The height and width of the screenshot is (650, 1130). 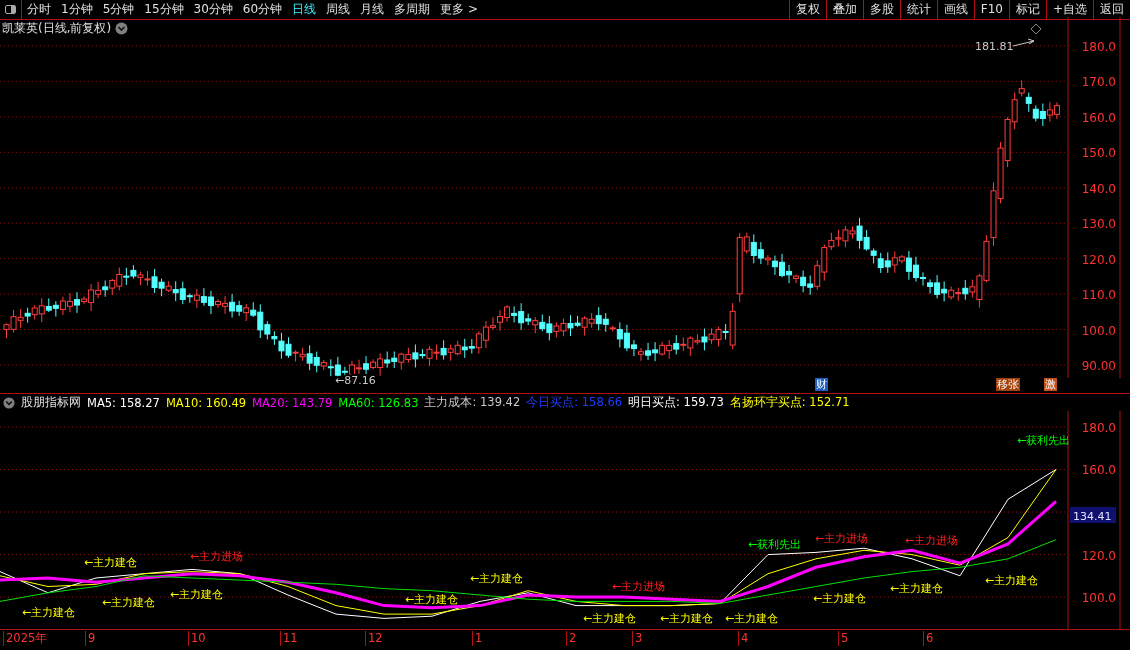 I want to click on indicator-value: 主力成本: 139.42, so click(x=472, y=402).